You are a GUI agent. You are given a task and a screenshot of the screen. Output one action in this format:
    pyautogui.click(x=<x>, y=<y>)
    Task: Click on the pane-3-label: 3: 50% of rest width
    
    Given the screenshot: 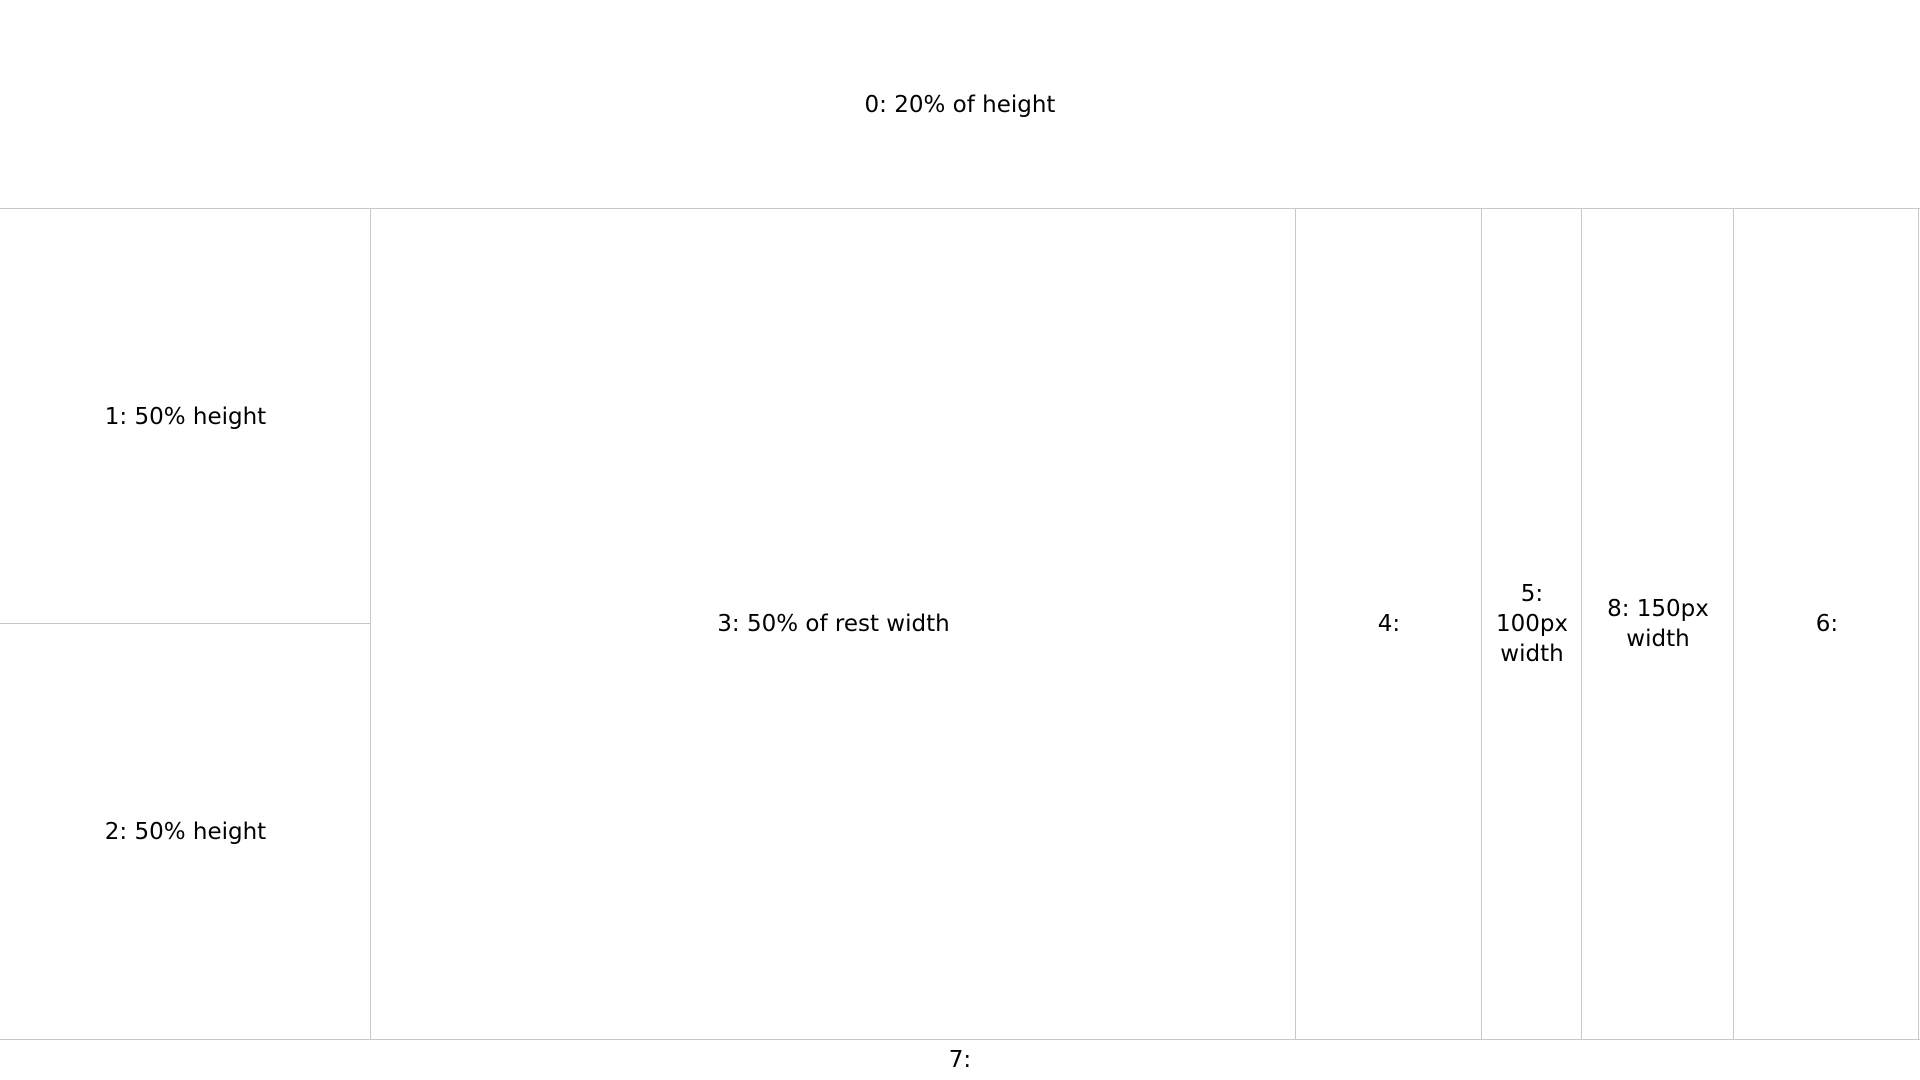 What is the action you would take?
    pyautogui.click(x=833, y=624)
    